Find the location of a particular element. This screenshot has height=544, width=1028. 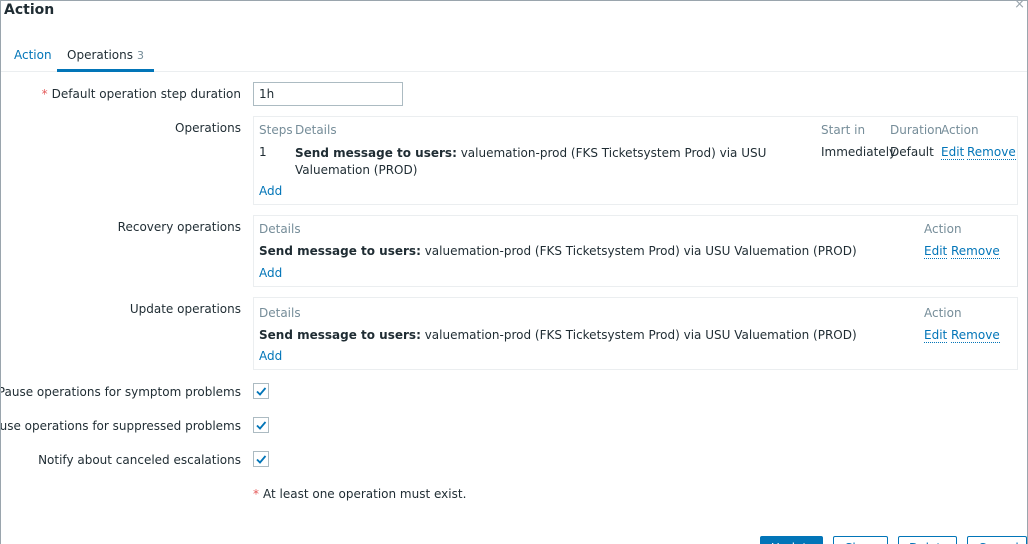

operations-add-link: Add is located at coordinates (270, 191).